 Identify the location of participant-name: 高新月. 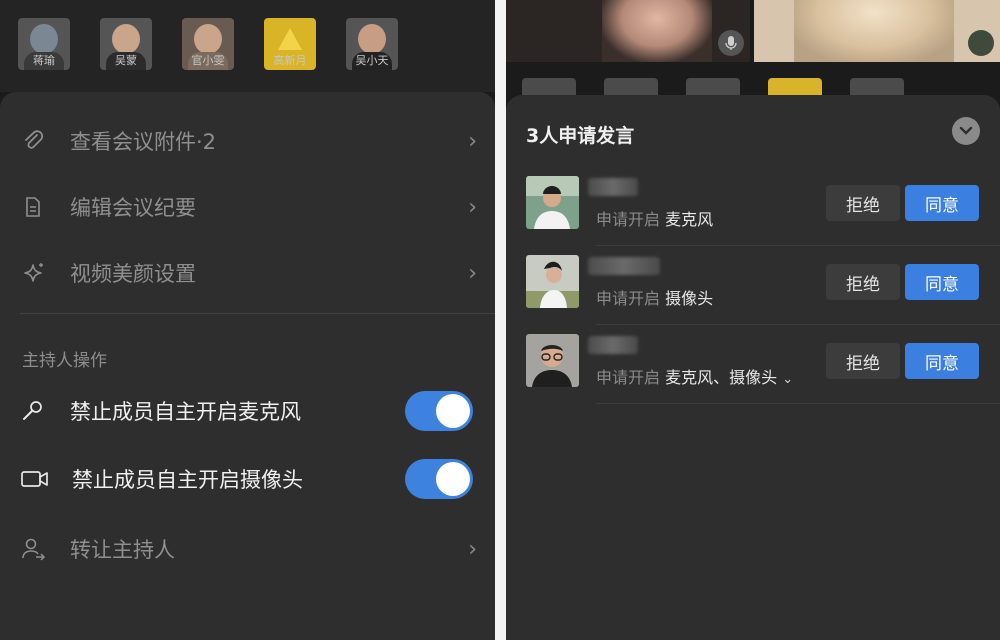
(290, 60).